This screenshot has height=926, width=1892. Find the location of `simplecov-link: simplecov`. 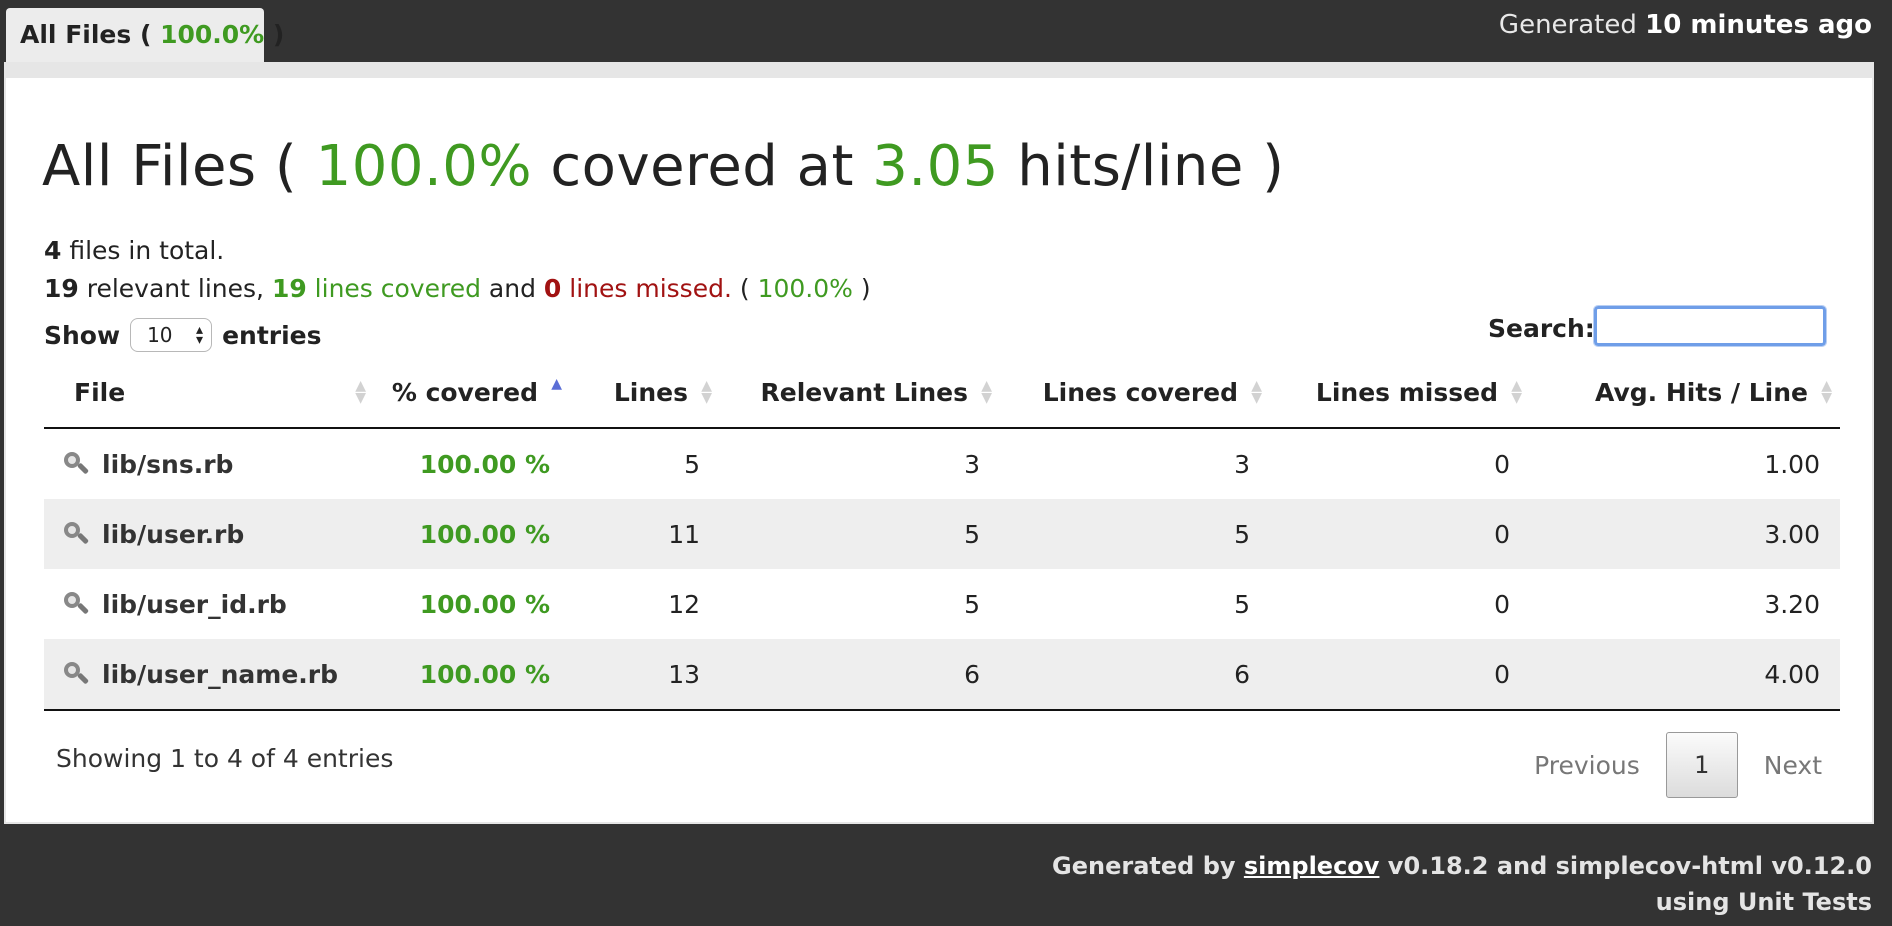

simplecov-link: simplecov is located at coordinates (1312, 866).